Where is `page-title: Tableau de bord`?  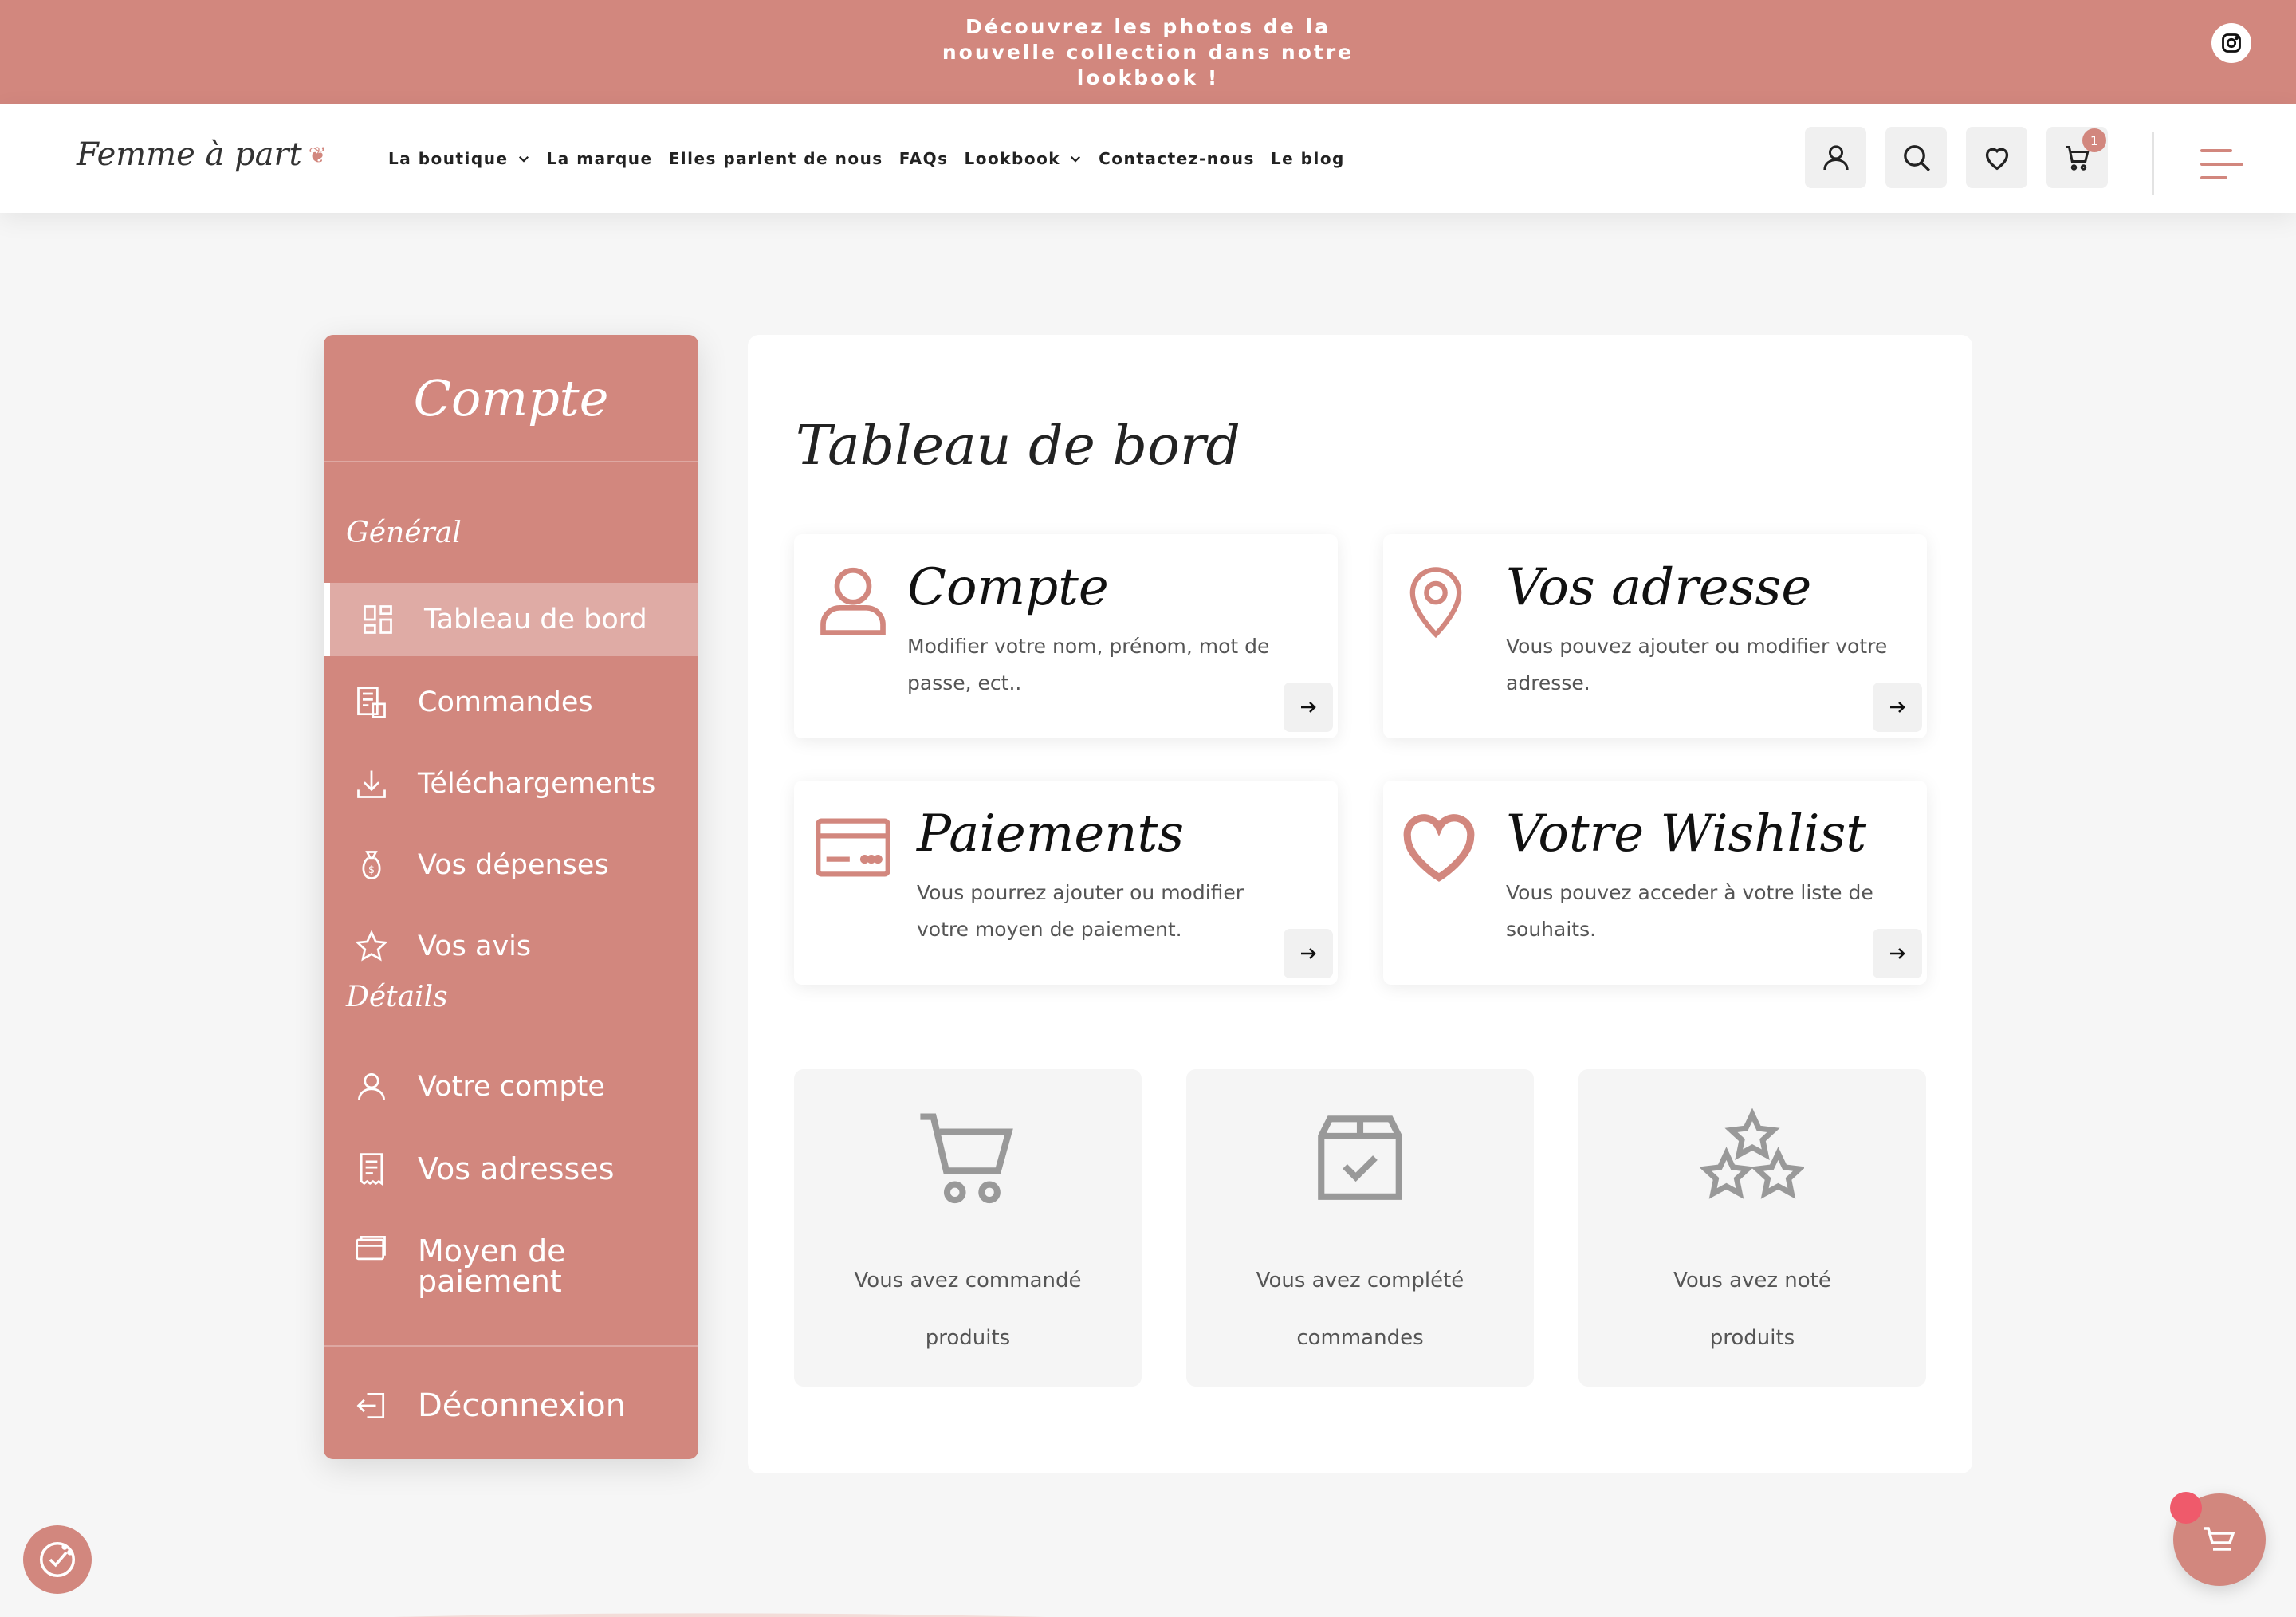 page-title: Tableau de bord is located at coordinates (1018, 447).